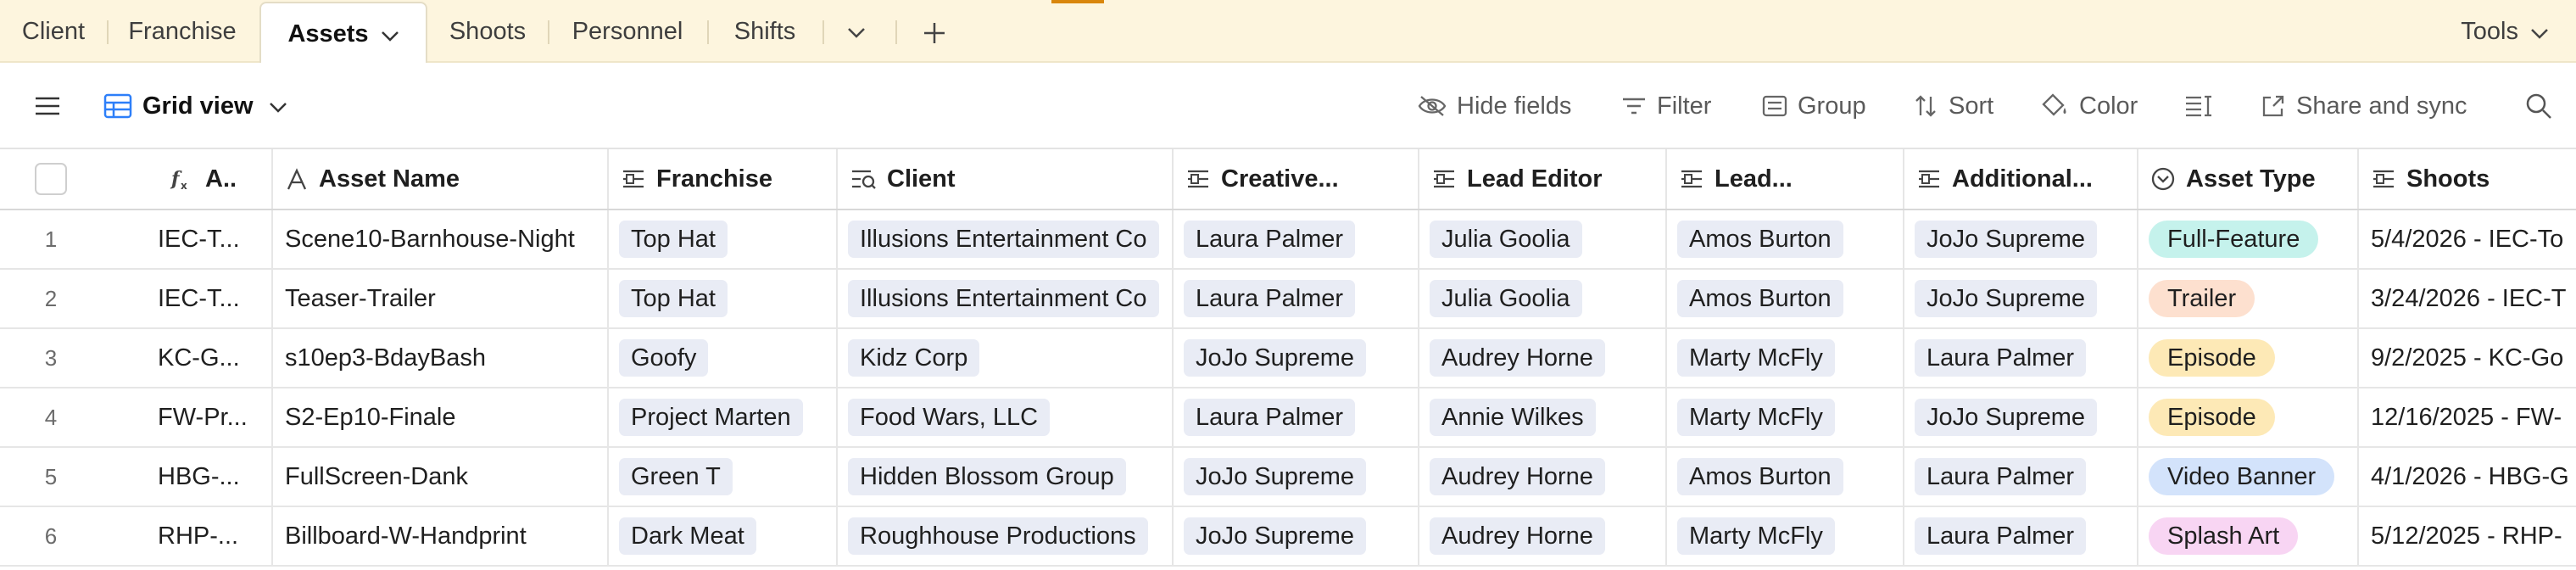 The image size is (2576, 570). Describe the element at coordinates (51, 417) in the screenshot. I see `row-number: 4` at that location.